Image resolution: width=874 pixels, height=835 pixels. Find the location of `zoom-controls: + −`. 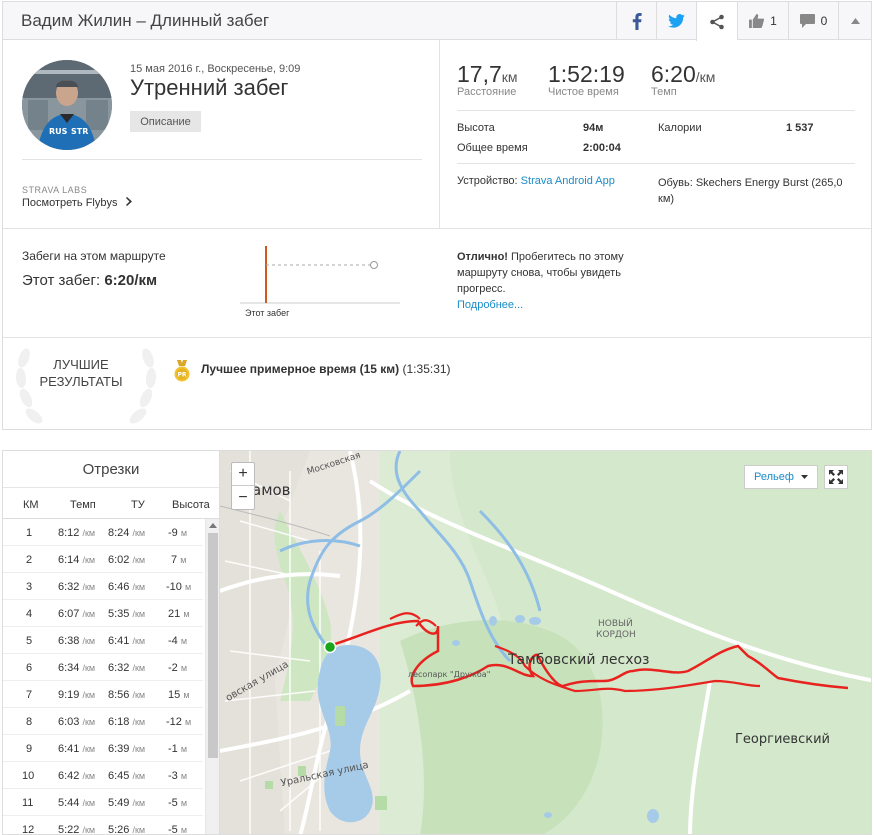

zoom-controls: + − is located at coordinates (243, 486).